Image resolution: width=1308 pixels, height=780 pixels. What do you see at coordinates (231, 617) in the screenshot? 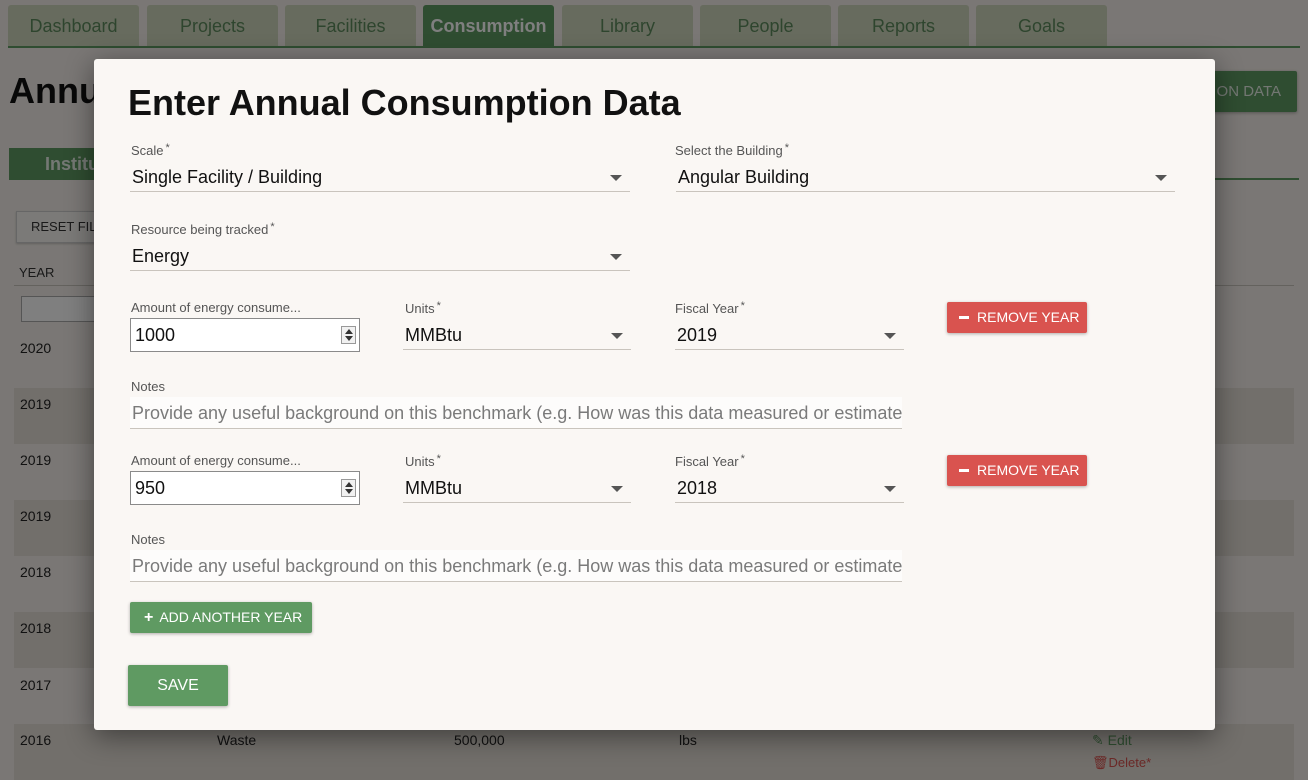
I see `add-year-label: ADD ANOTHER YEAR` at bounding box center [231, 617].